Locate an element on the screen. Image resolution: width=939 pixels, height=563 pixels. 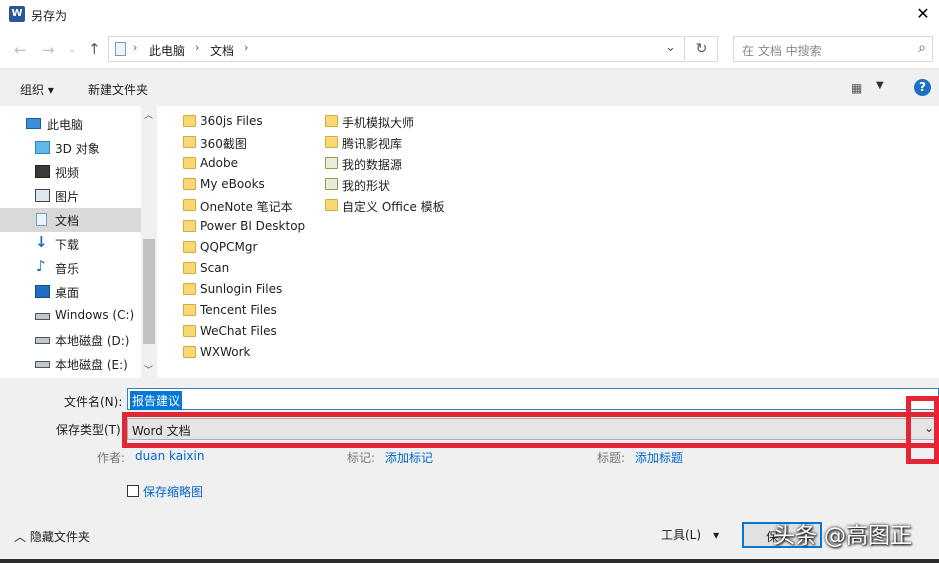
sidebar-item-drive-d: 本地磁盘 (D:) is located at coordinates (70, 340).